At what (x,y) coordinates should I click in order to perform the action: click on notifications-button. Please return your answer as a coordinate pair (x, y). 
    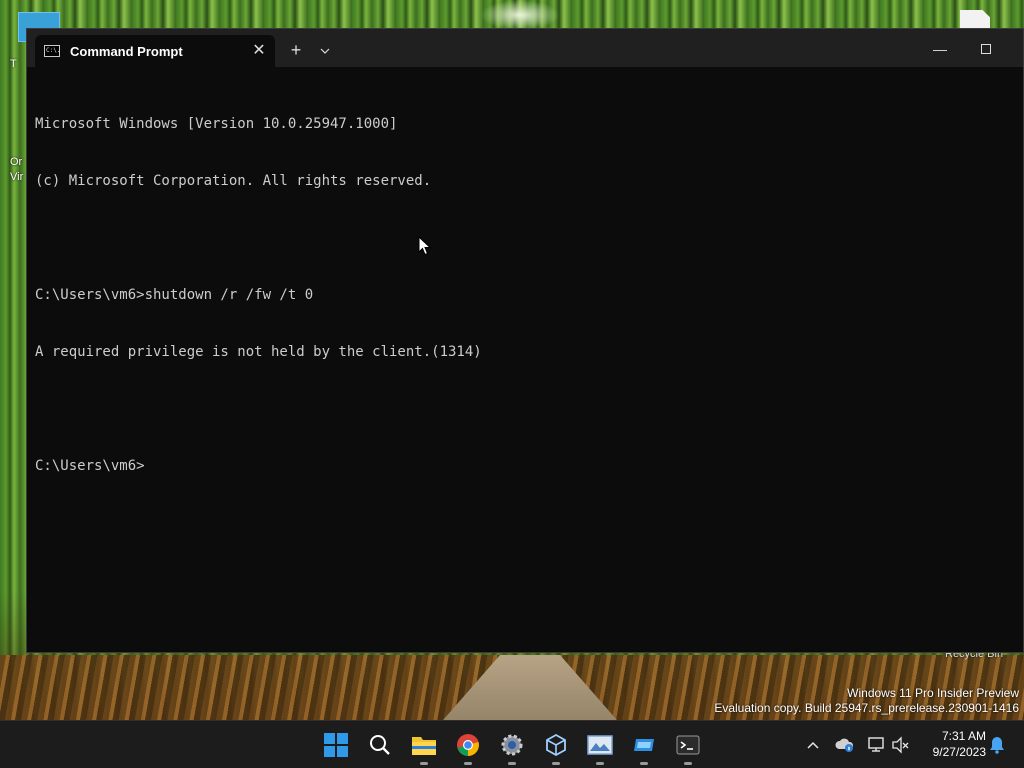
    Looking at the image, I should click on (997, 745).